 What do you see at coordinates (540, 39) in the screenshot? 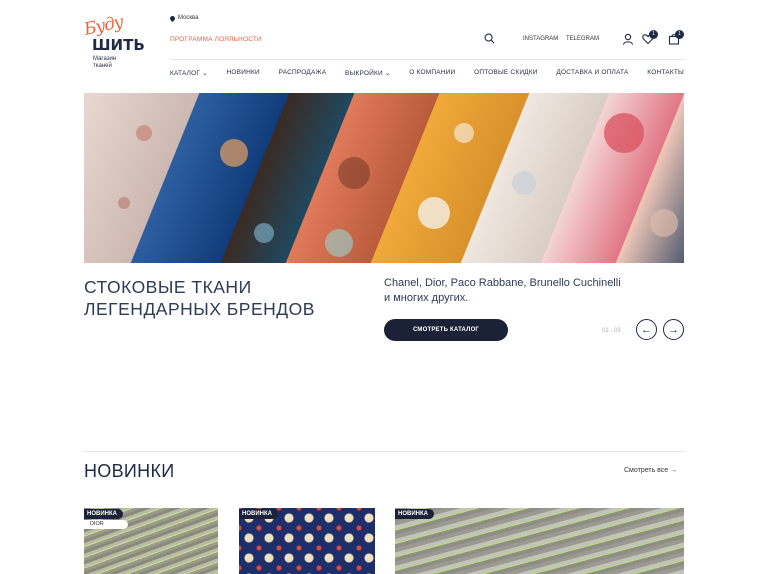
I see `instagram-link: INSTAGRAM` at bounding box center [540, 39].